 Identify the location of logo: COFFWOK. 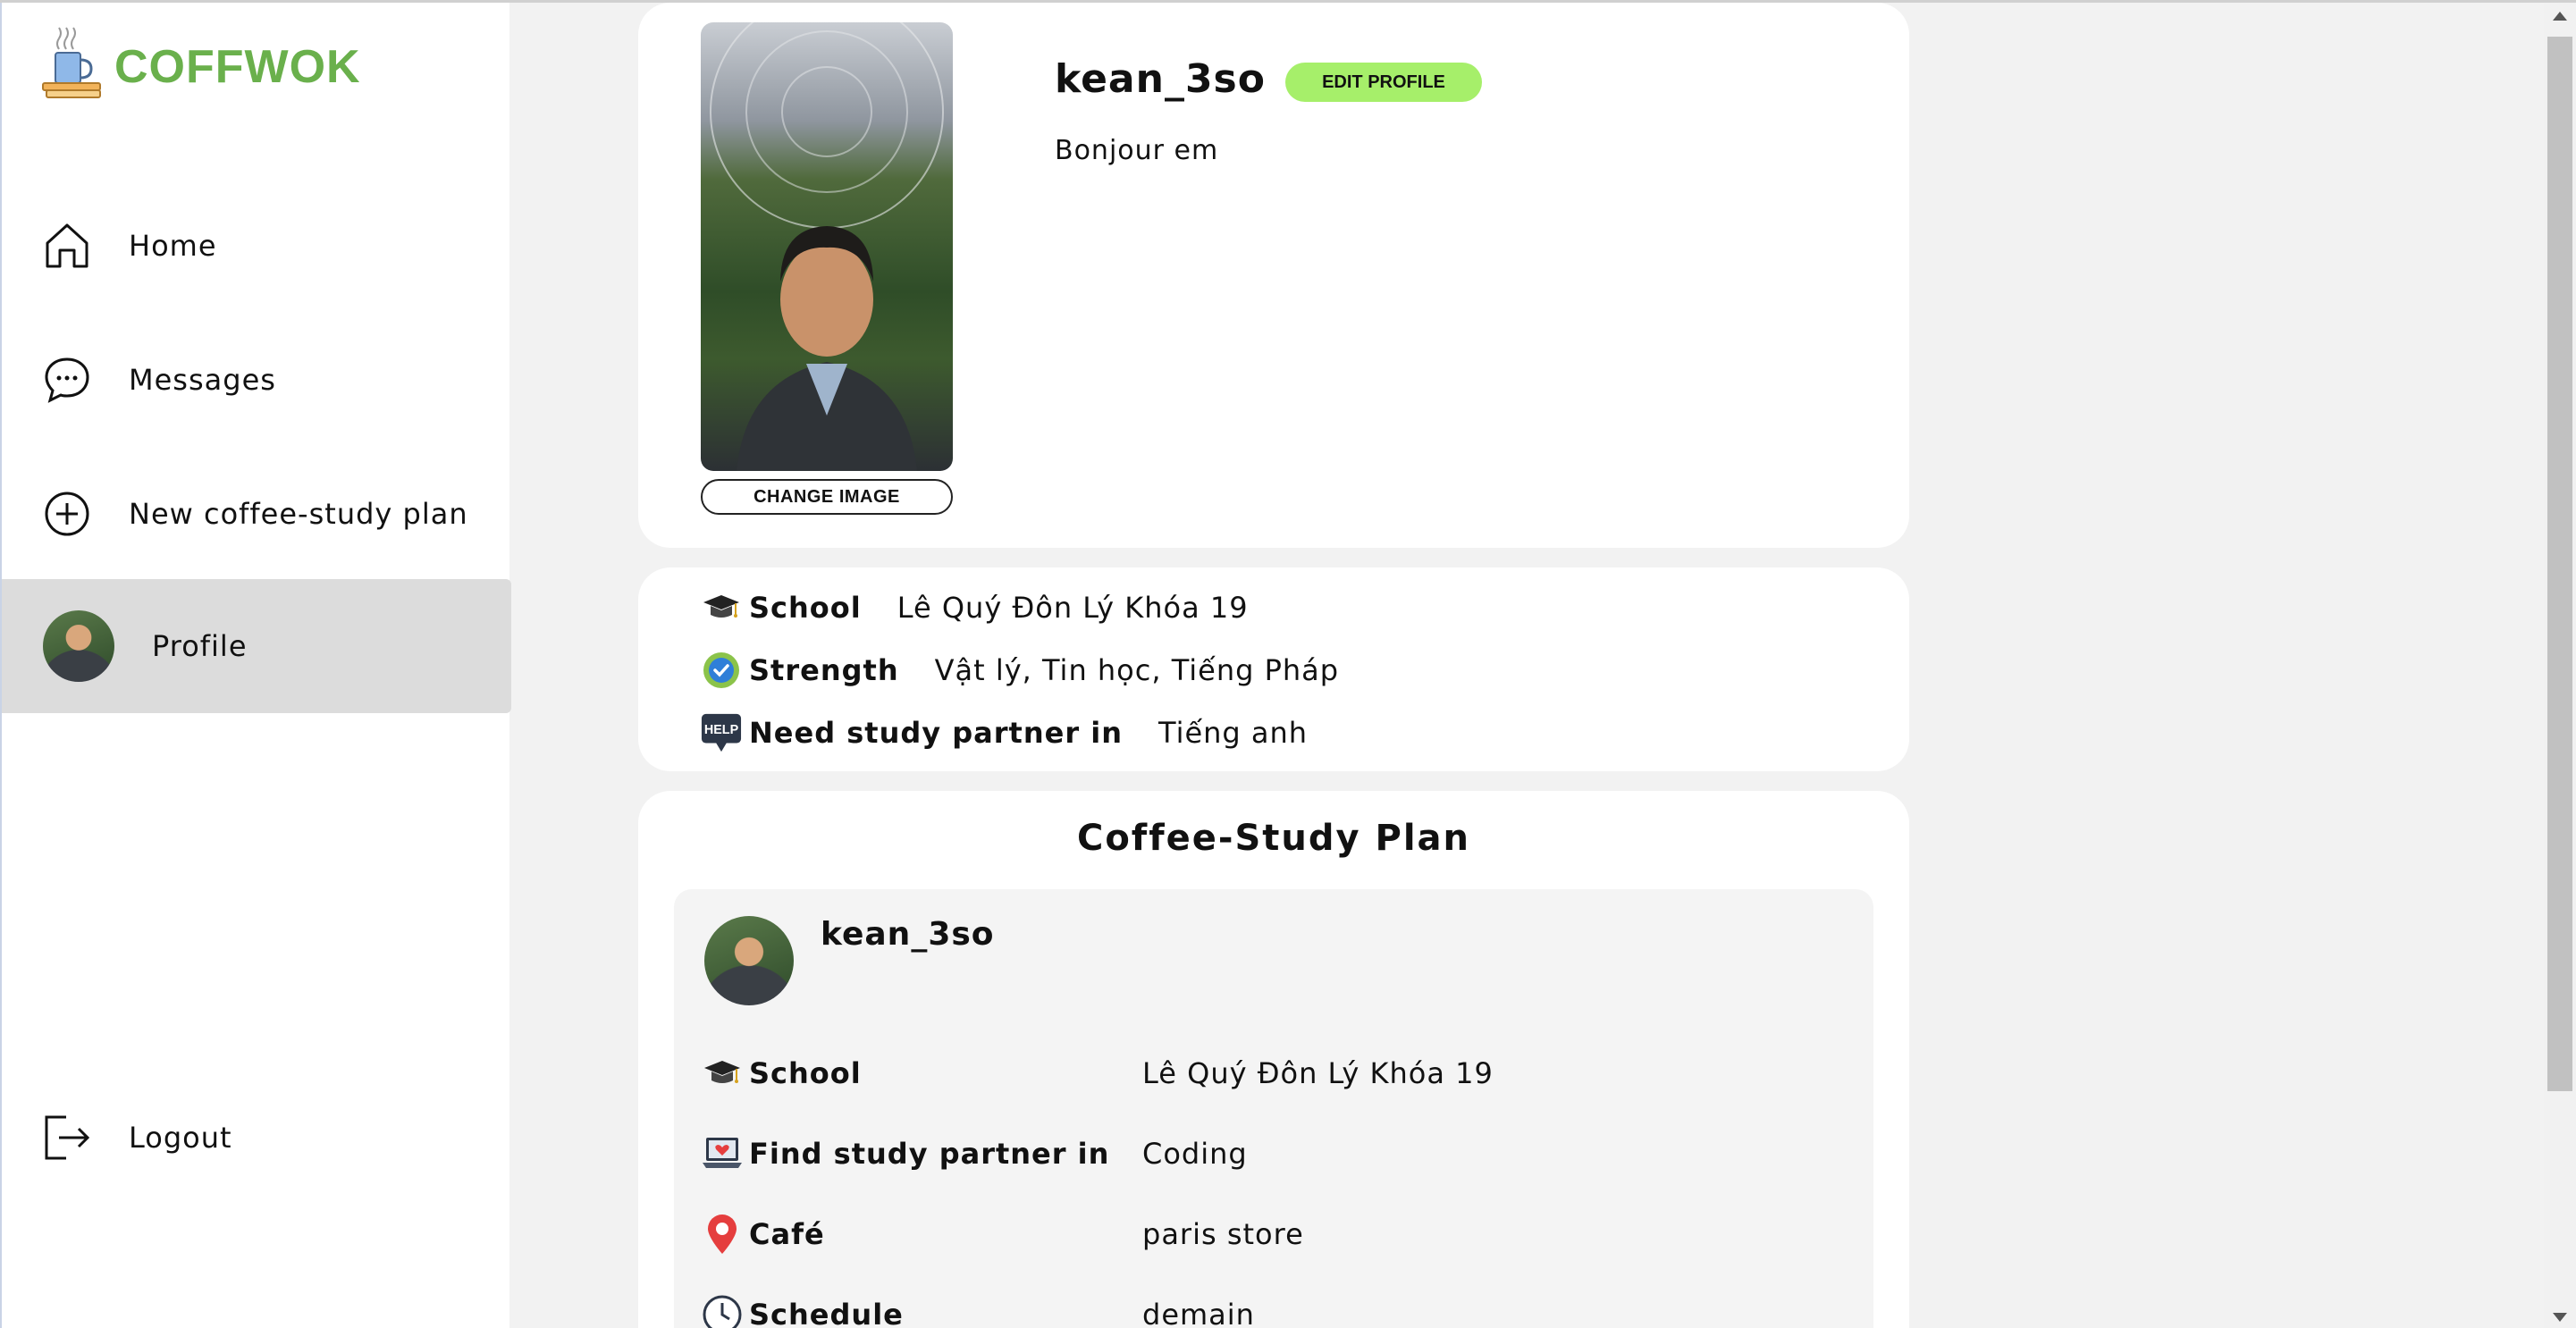
(200, 62).